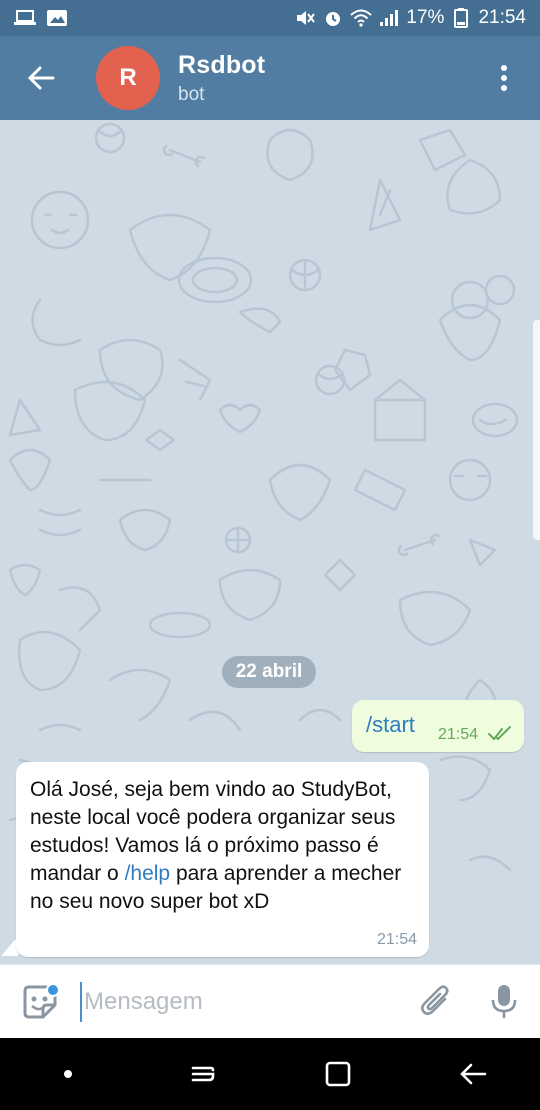  Describe the element at coordinates (333, 18) in the screenshot. I see `alarm-icon` at that location.